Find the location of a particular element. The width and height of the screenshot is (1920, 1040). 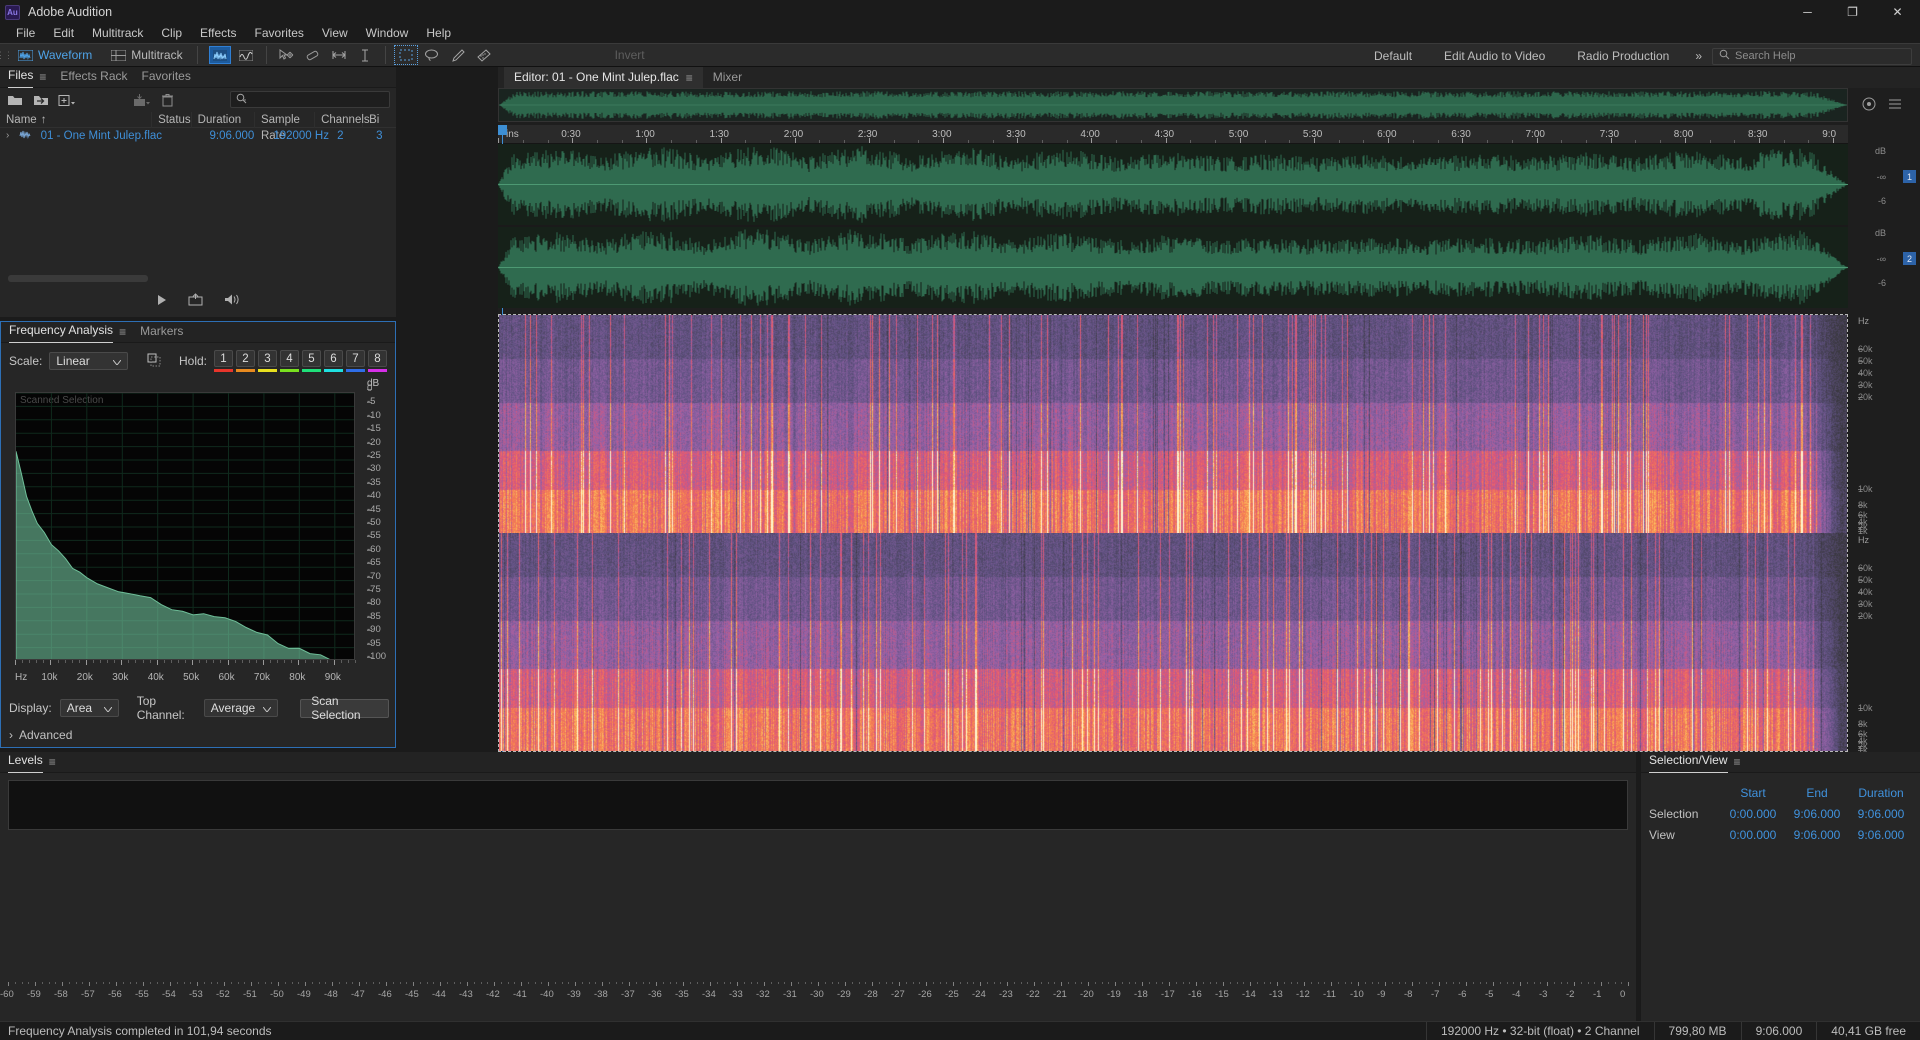

workspace-edit-audio-to-video: Edit Audio to Video is located at coordinates (1494, 56).